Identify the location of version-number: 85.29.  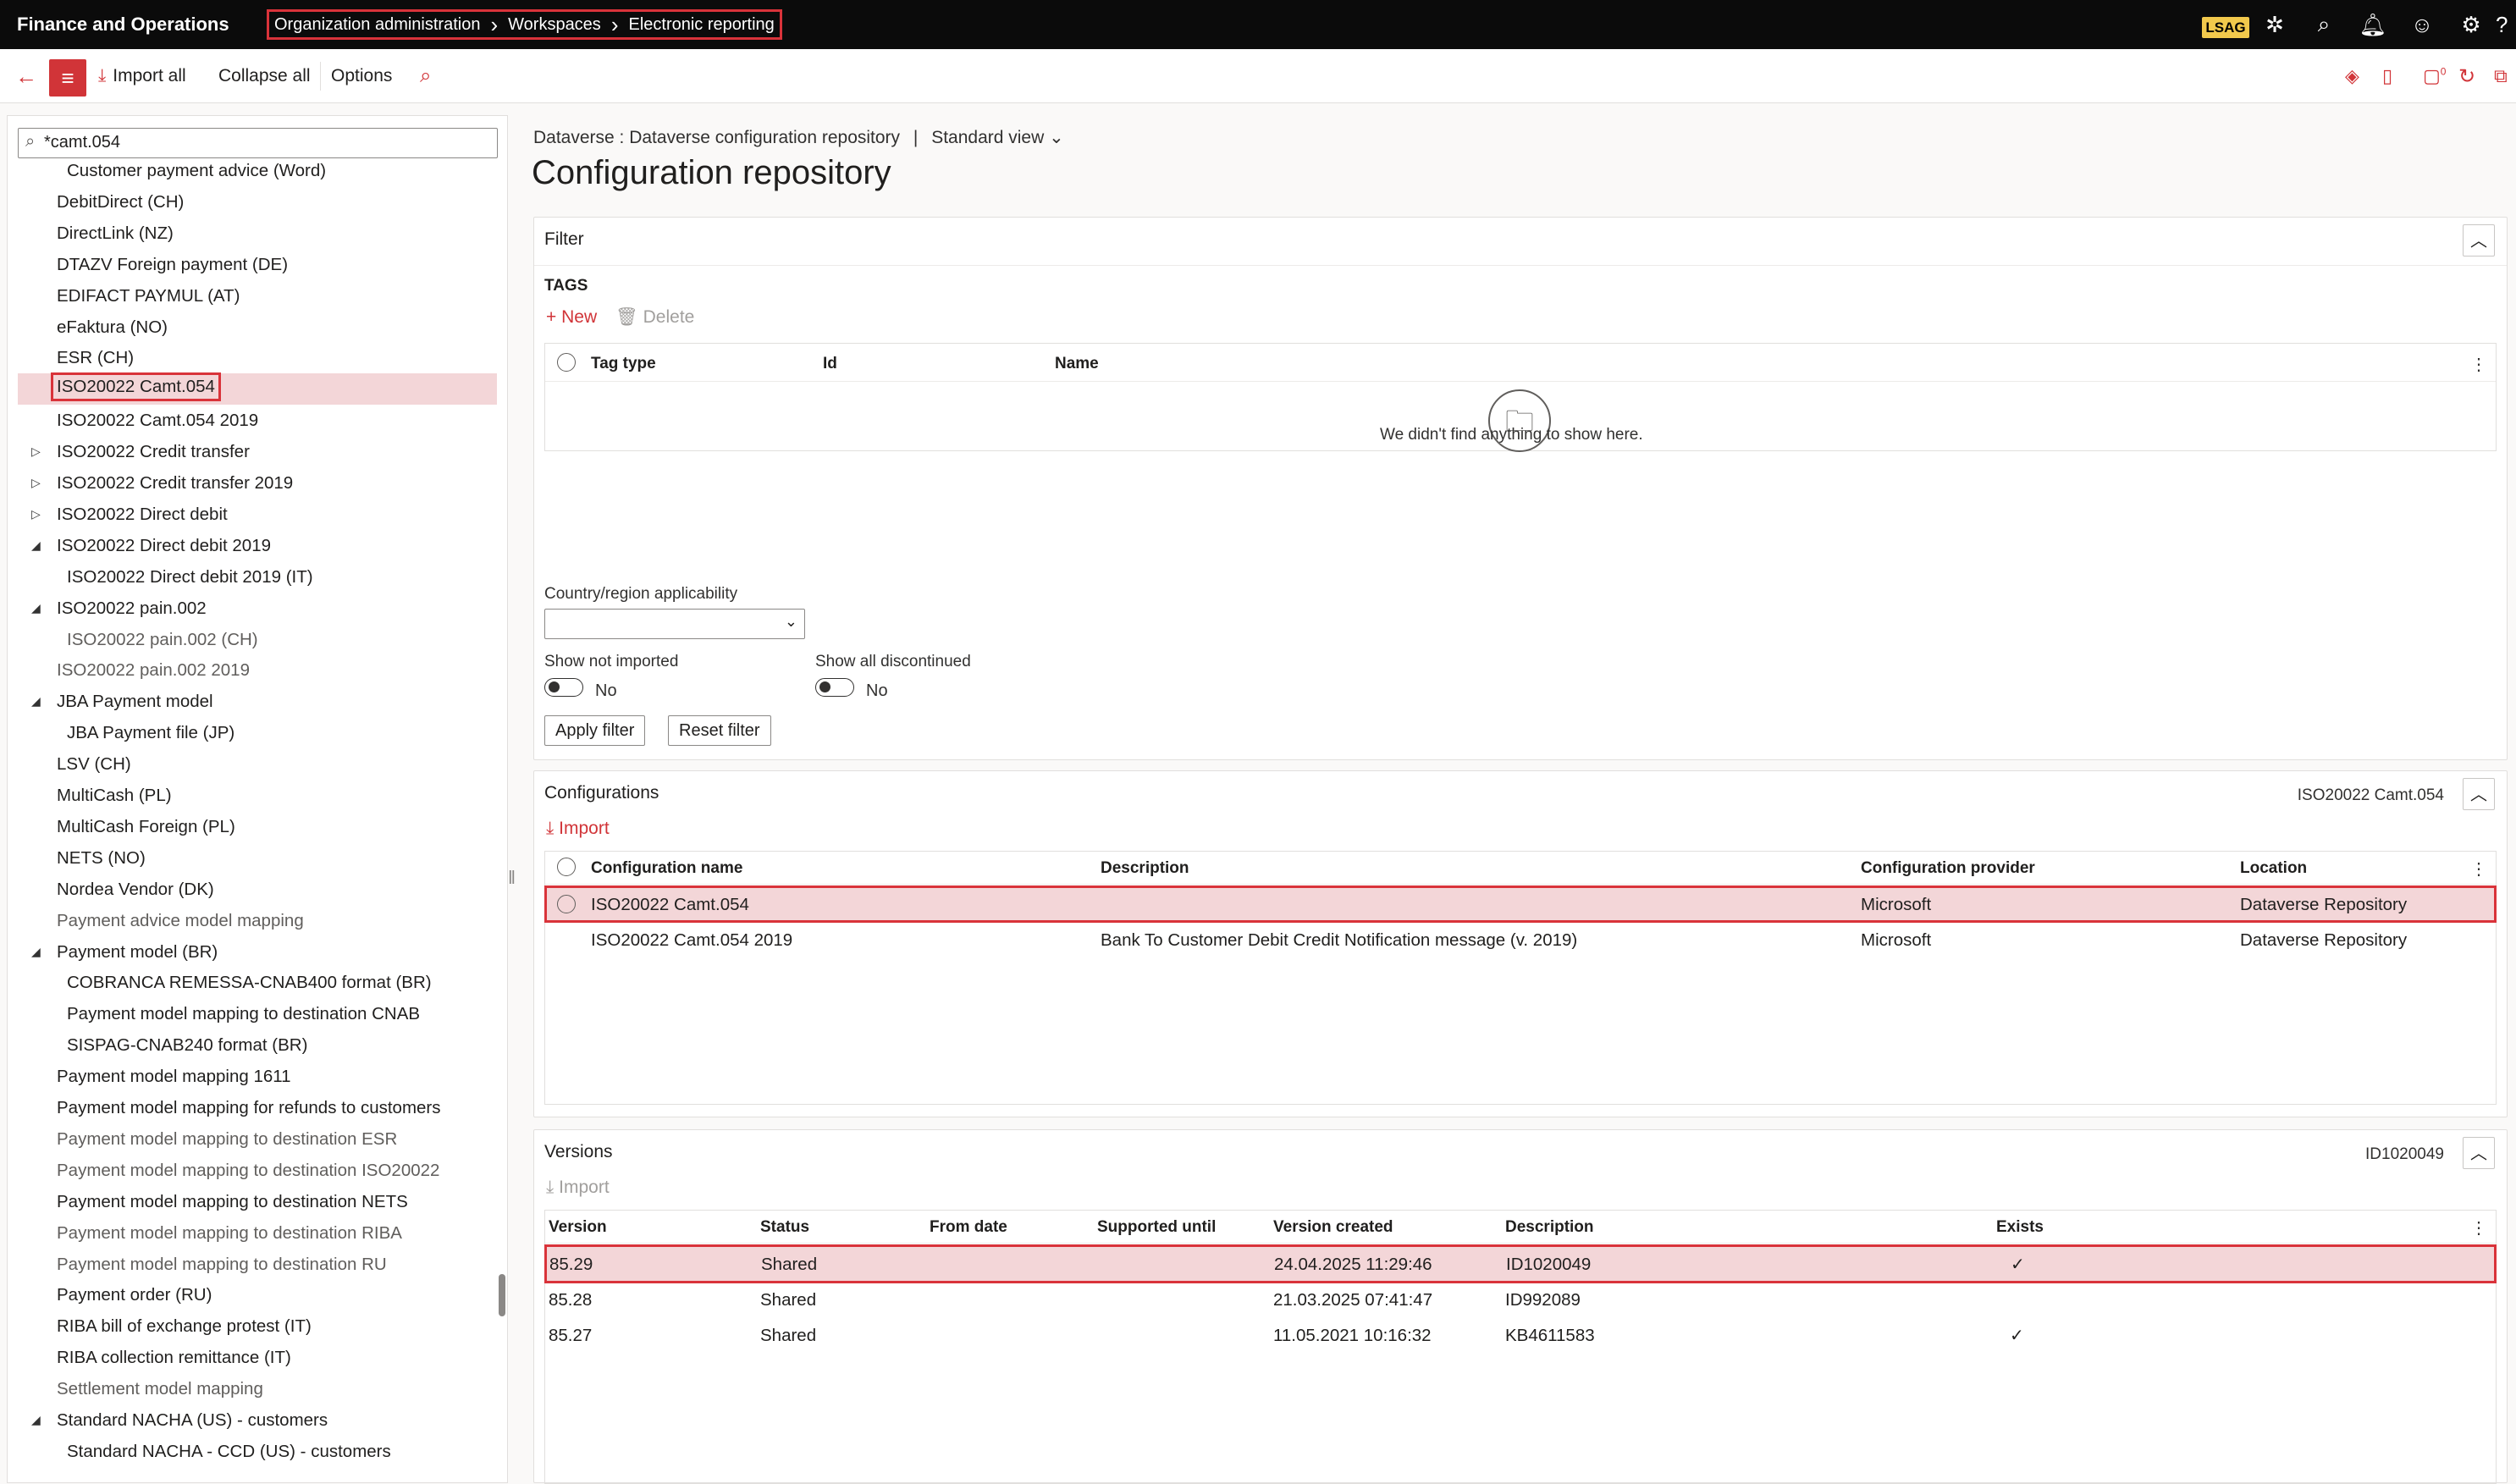
(571, 1265).